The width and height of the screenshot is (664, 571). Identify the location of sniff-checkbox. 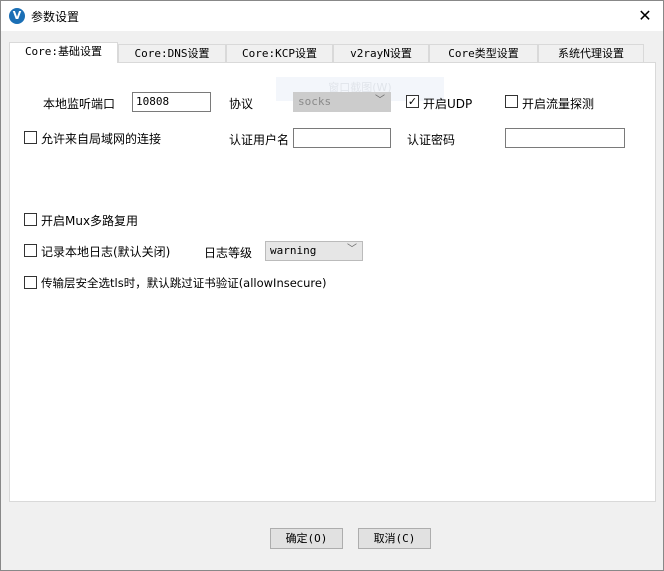
(511, 101).